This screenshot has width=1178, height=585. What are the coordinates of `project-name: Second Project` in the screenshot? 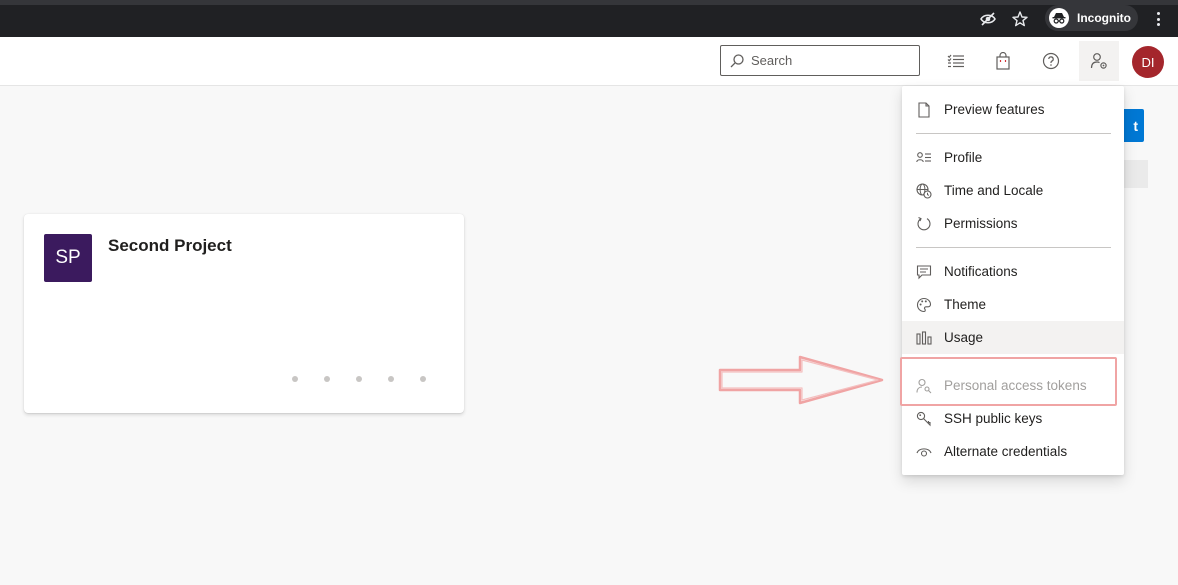 It's located at (170, 246).